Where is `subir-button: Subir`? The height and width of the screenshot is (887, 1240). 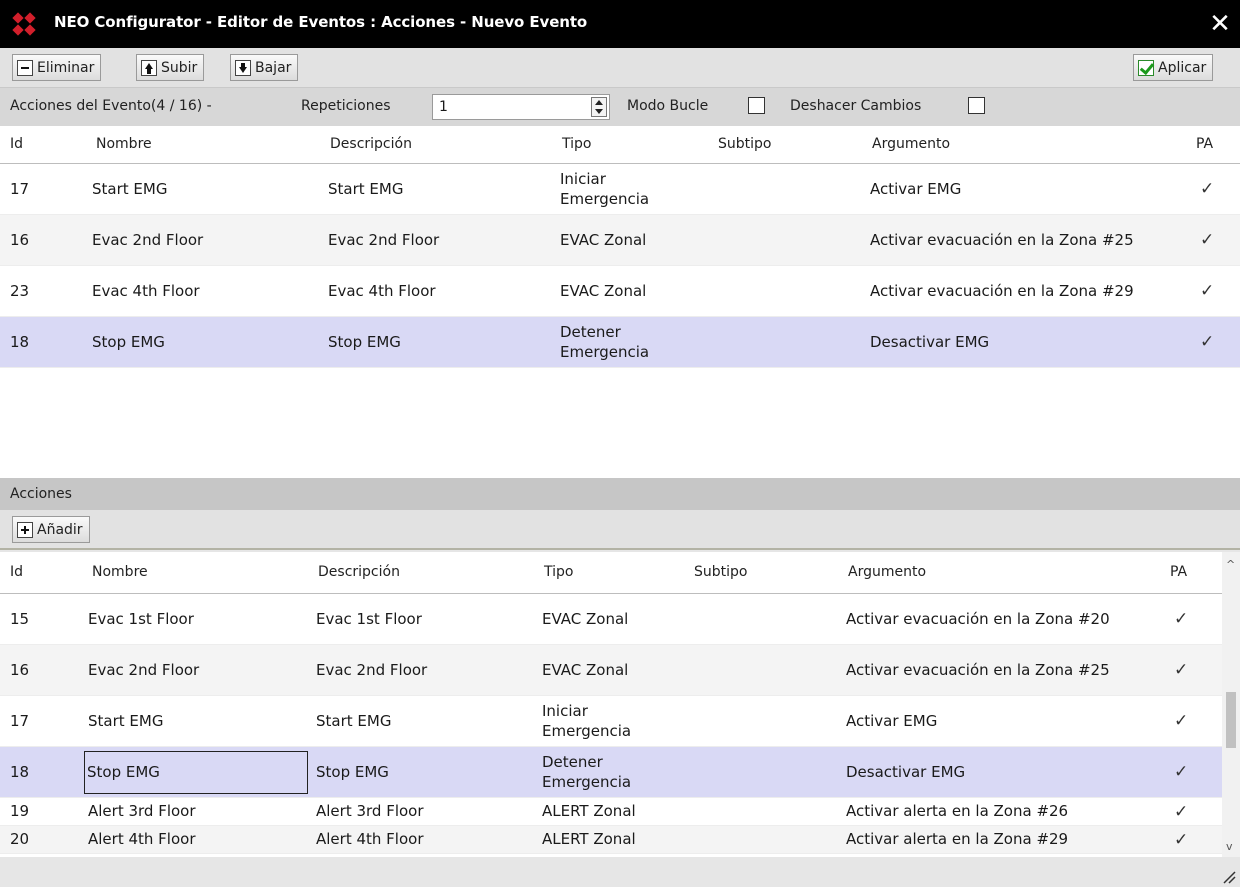 subir-button: Subir is located at coordinates (170, 67).